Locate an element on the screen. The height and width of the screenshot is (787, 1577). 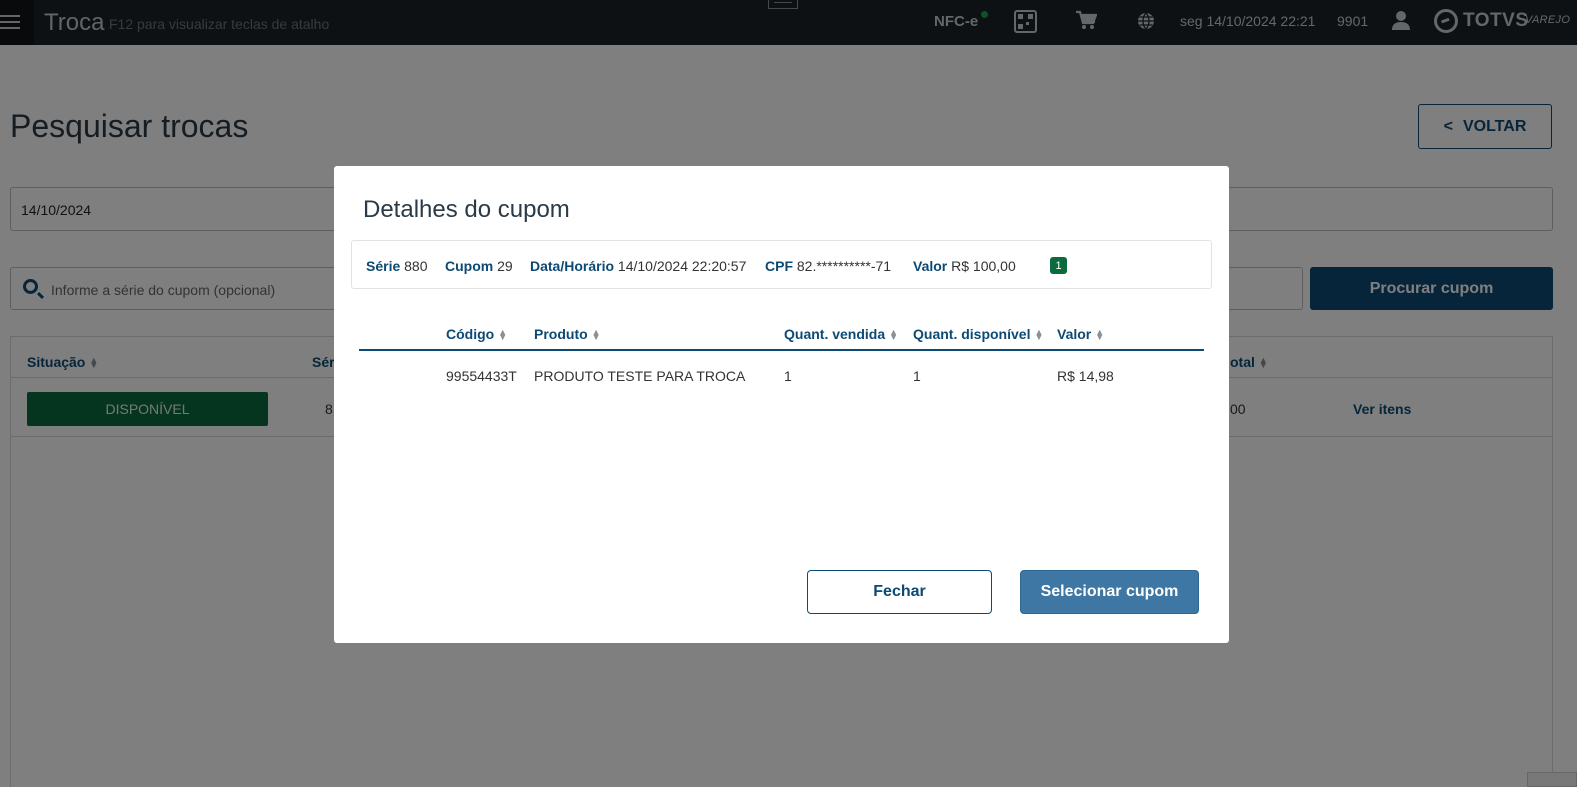
items-count-badge: 1 is located at coordinates (1058, 265).